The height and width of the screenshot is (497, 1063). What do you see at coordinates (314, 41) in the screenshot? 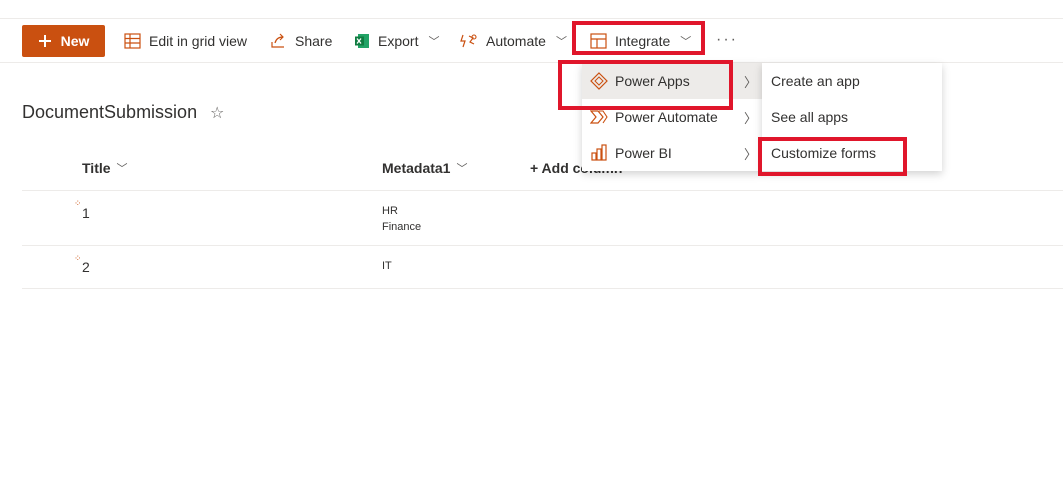
I see `share-label: Share` at bounding box center [314, 41].